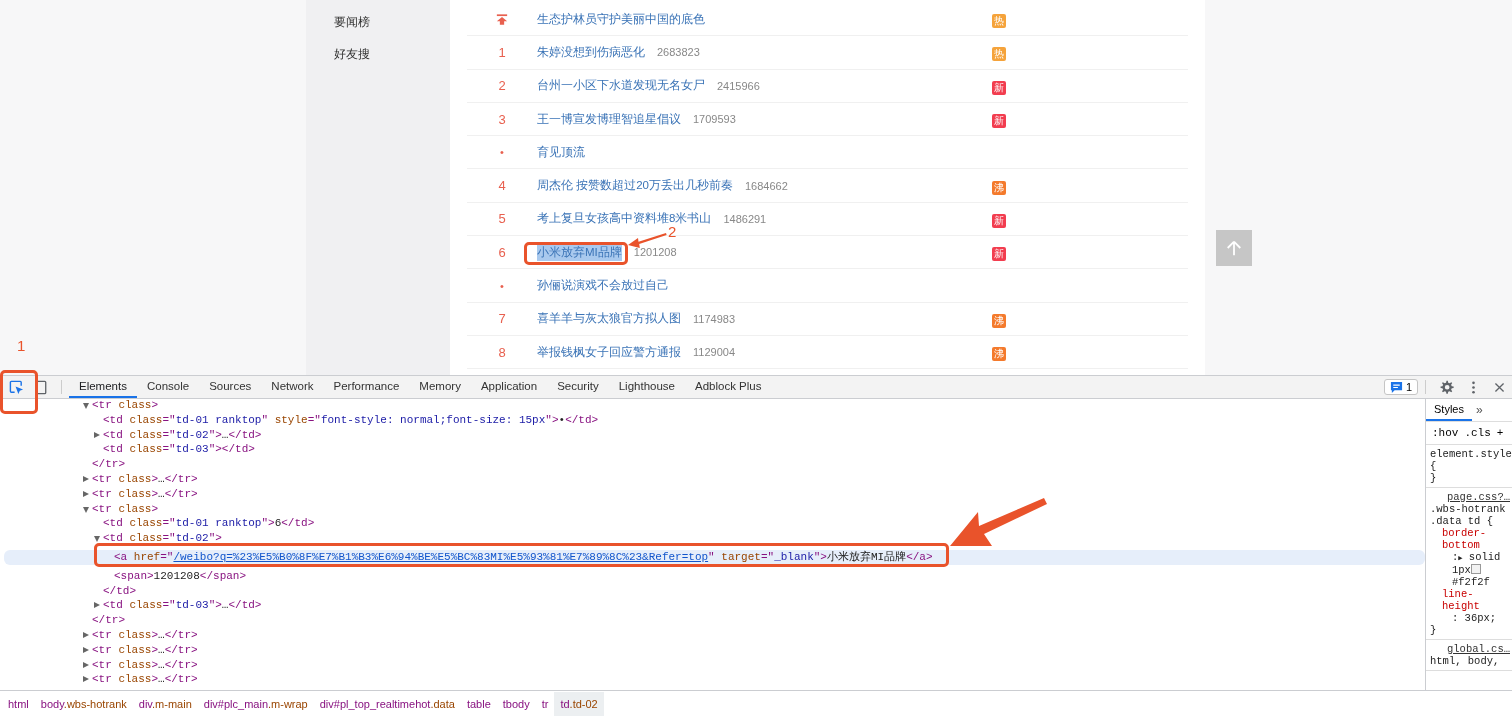  What do you see at coordinates (1474, 618) in the screenshot?
I see `css-value: : 36px;` at bounding box center [1474, 618].